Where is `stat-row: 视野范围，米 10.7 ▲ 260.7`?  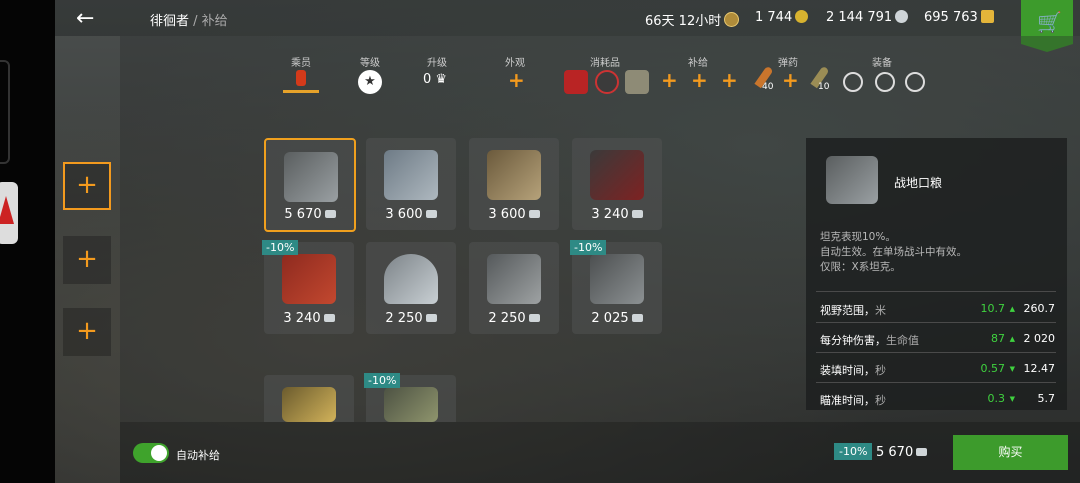 stat-row: 视野范围，米 10.7 ▲ 260.7 is located at coordinates (937, 309).